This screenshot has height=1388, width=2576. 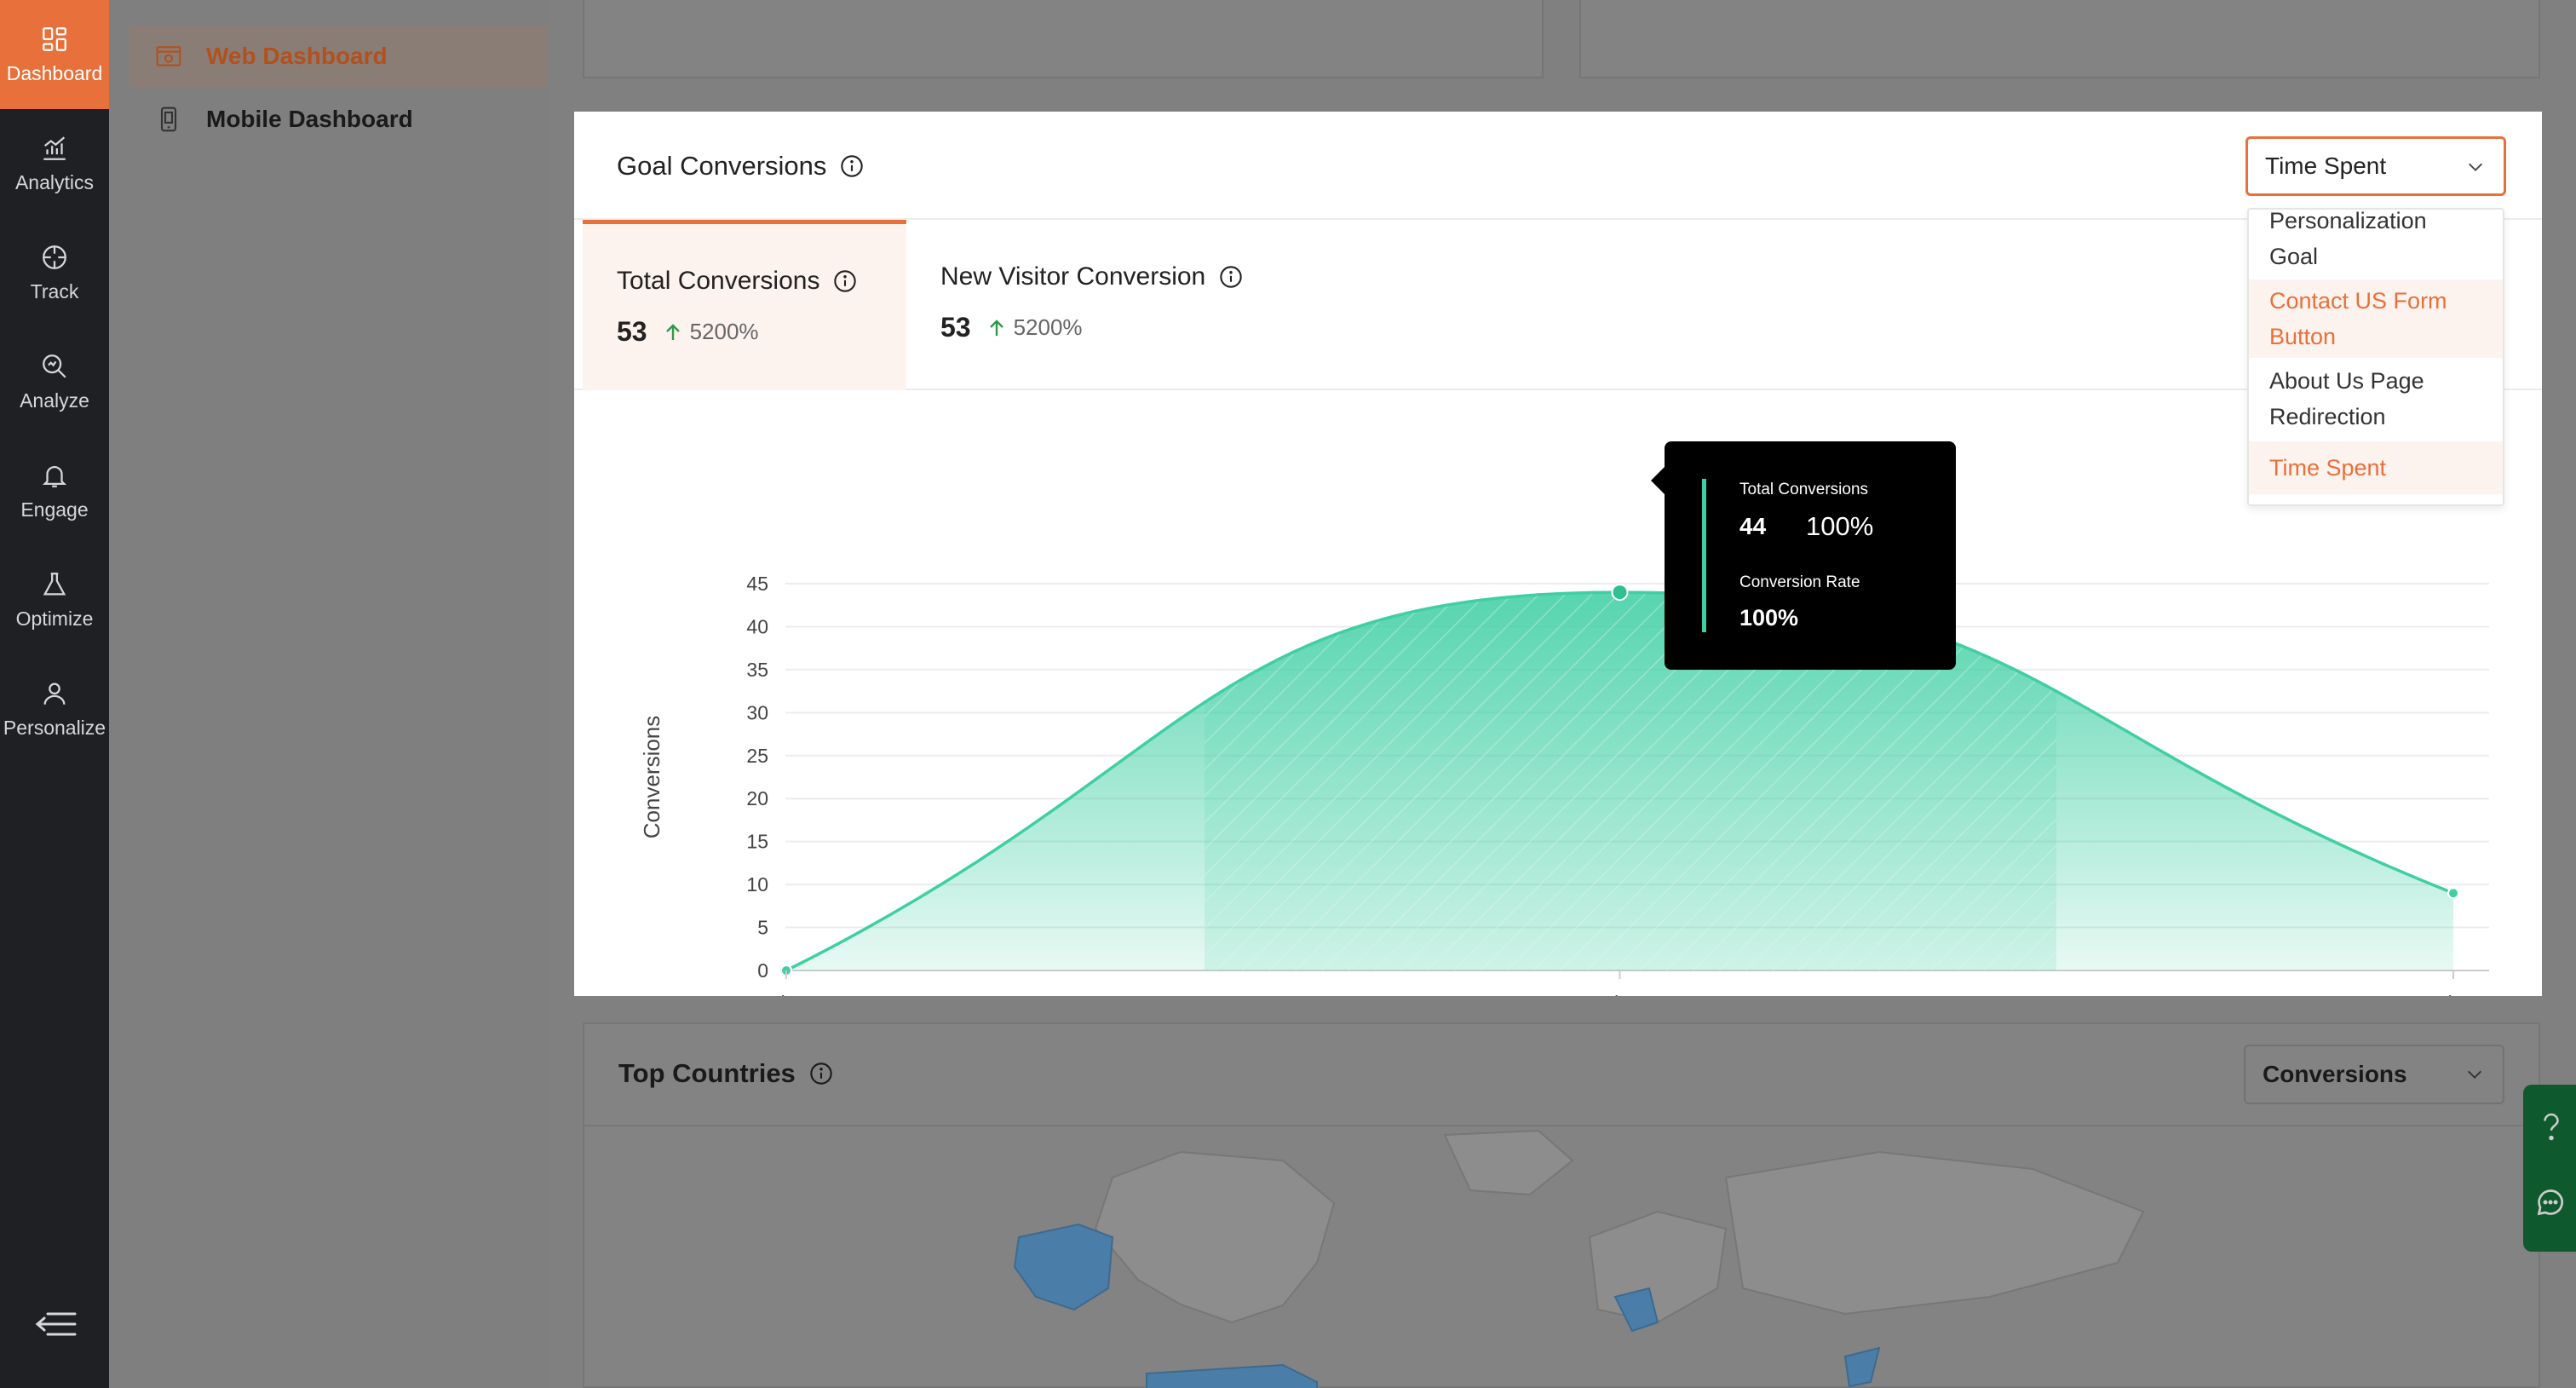 I want to click on y-tick-label: 5, so click(x=763, y=928).